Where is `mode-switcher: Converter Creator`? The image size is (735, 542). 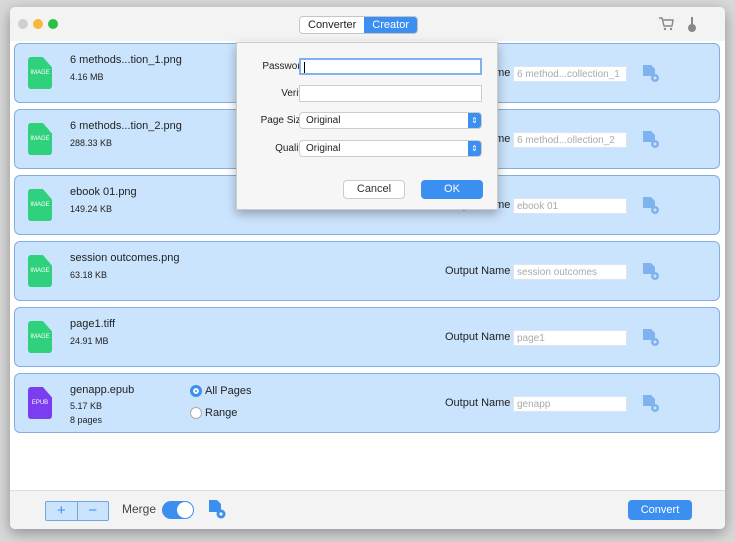
mode-switcher: Converter Creator is located at coordinates (358, 25).